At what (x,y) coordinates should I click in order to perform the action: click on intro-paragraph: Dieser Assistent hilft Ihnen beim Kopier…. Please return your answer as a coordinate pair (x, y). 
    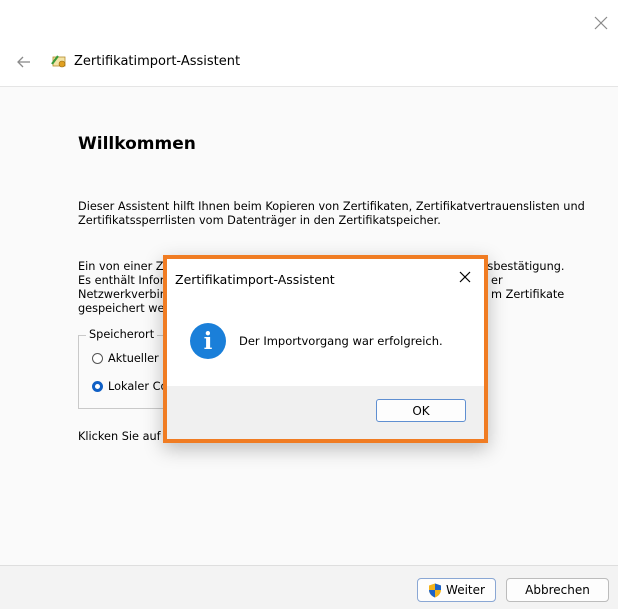
    Looking at the image, I should click on (331, 213).